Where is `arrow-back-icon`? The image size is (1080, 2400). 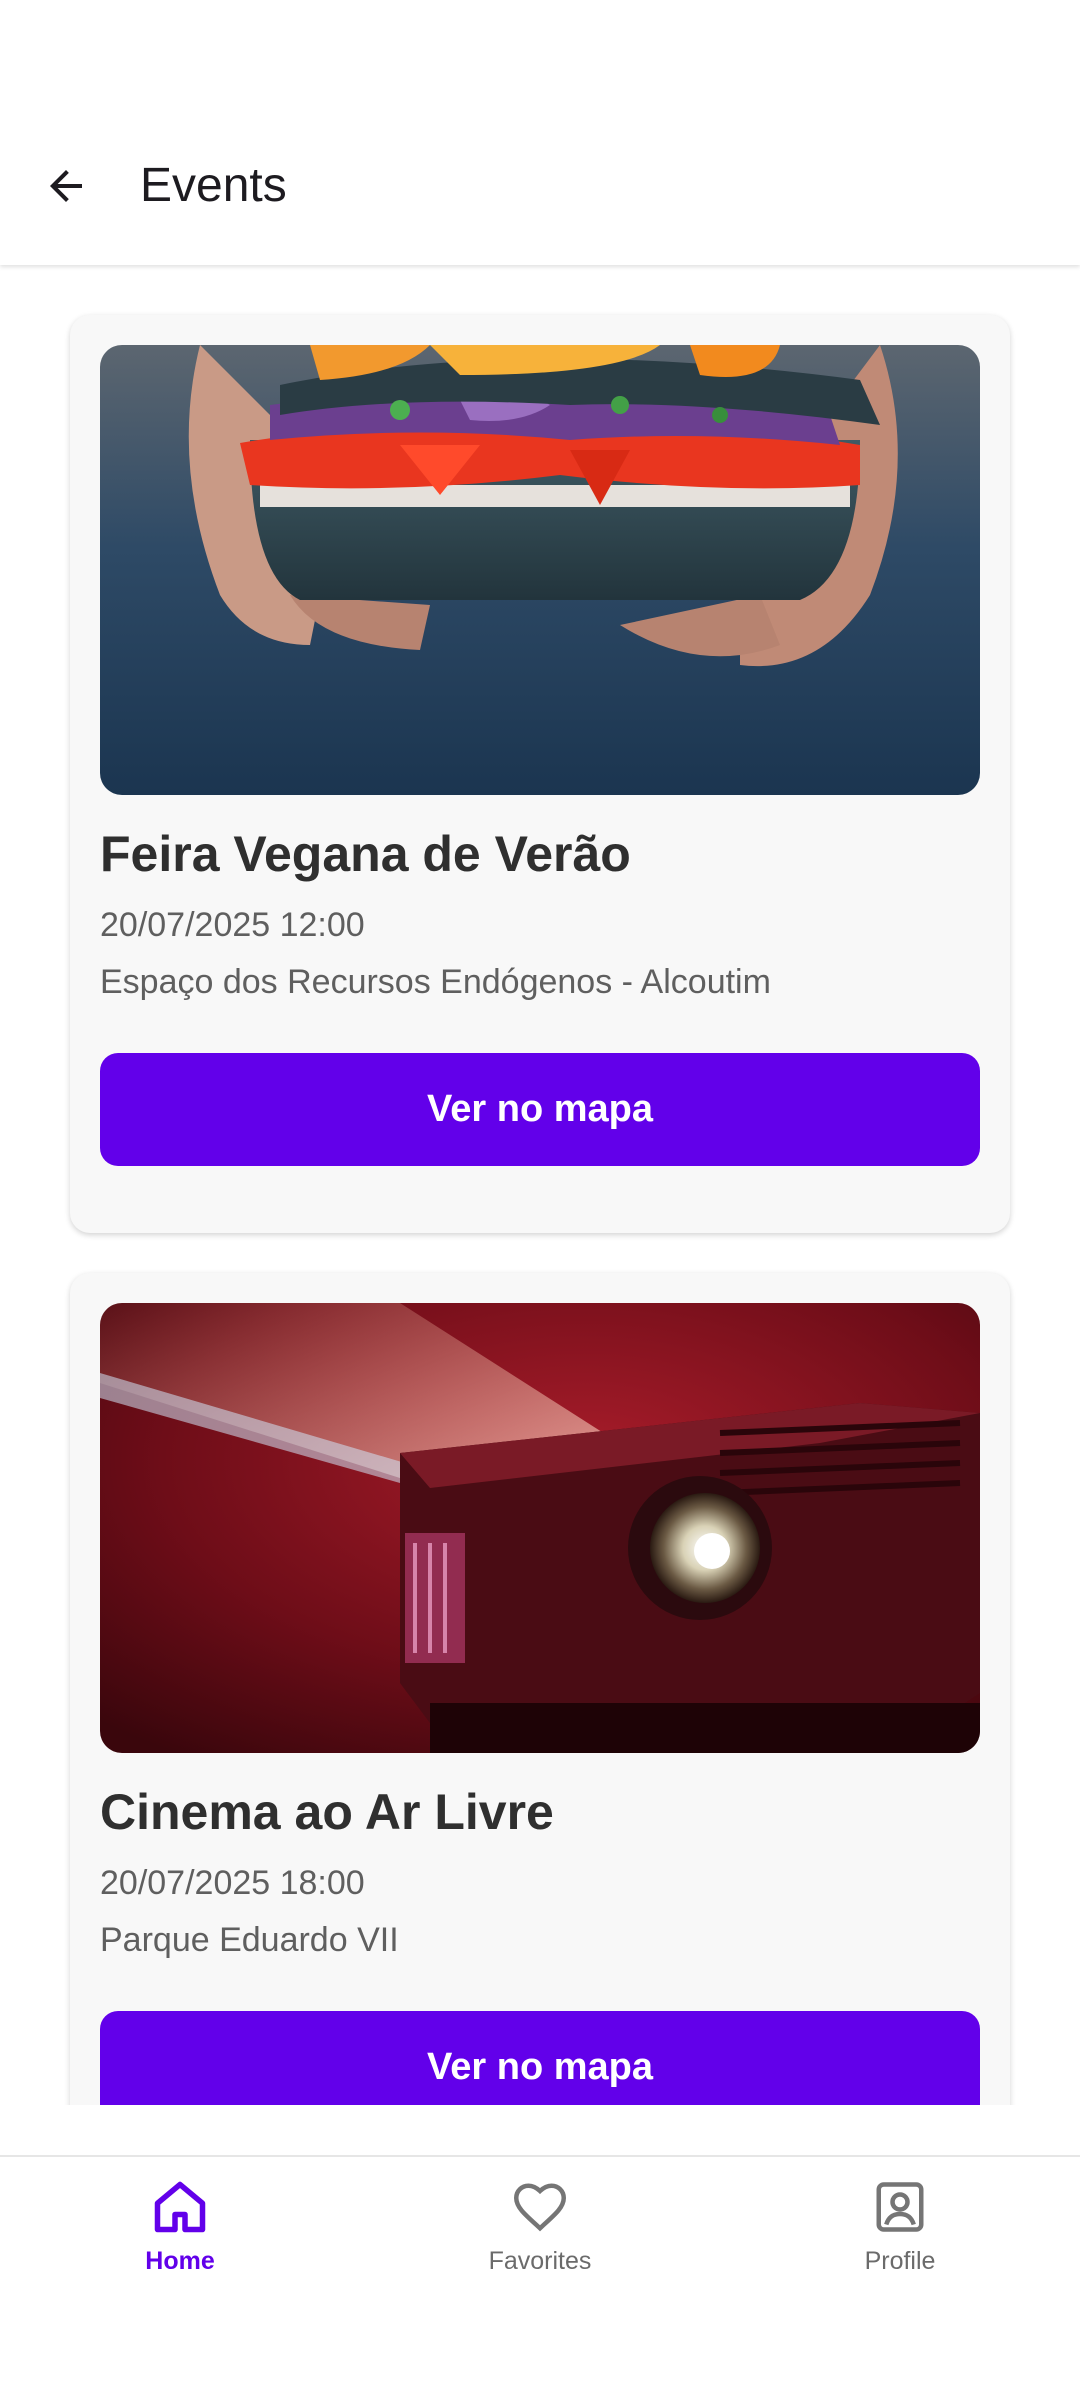 arrow-back-icon is located at coordinates (66, 186).